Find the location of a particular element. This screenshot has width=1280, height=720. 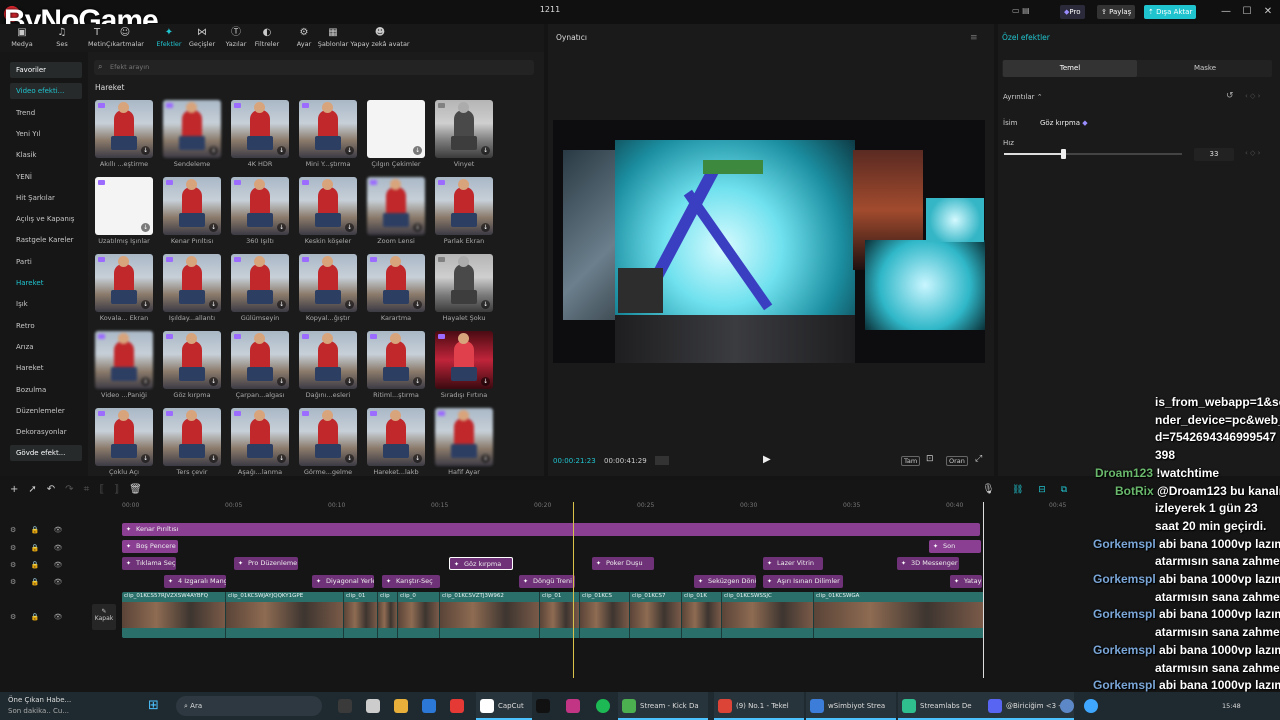

fullscreen-icon: ⤢ is located at coordinates (978, 459).